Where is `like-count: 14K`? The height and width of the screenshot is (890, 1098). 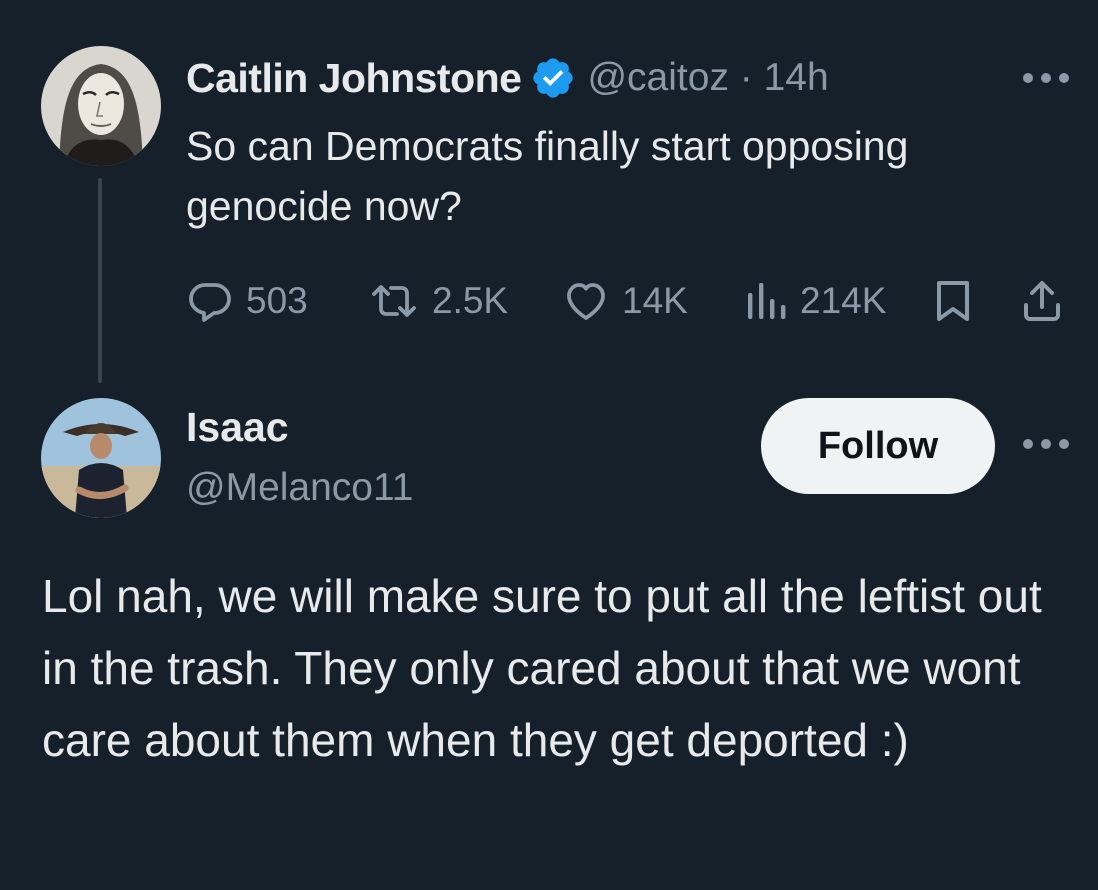 like-count: 14K is located at coordinates (655, 300).